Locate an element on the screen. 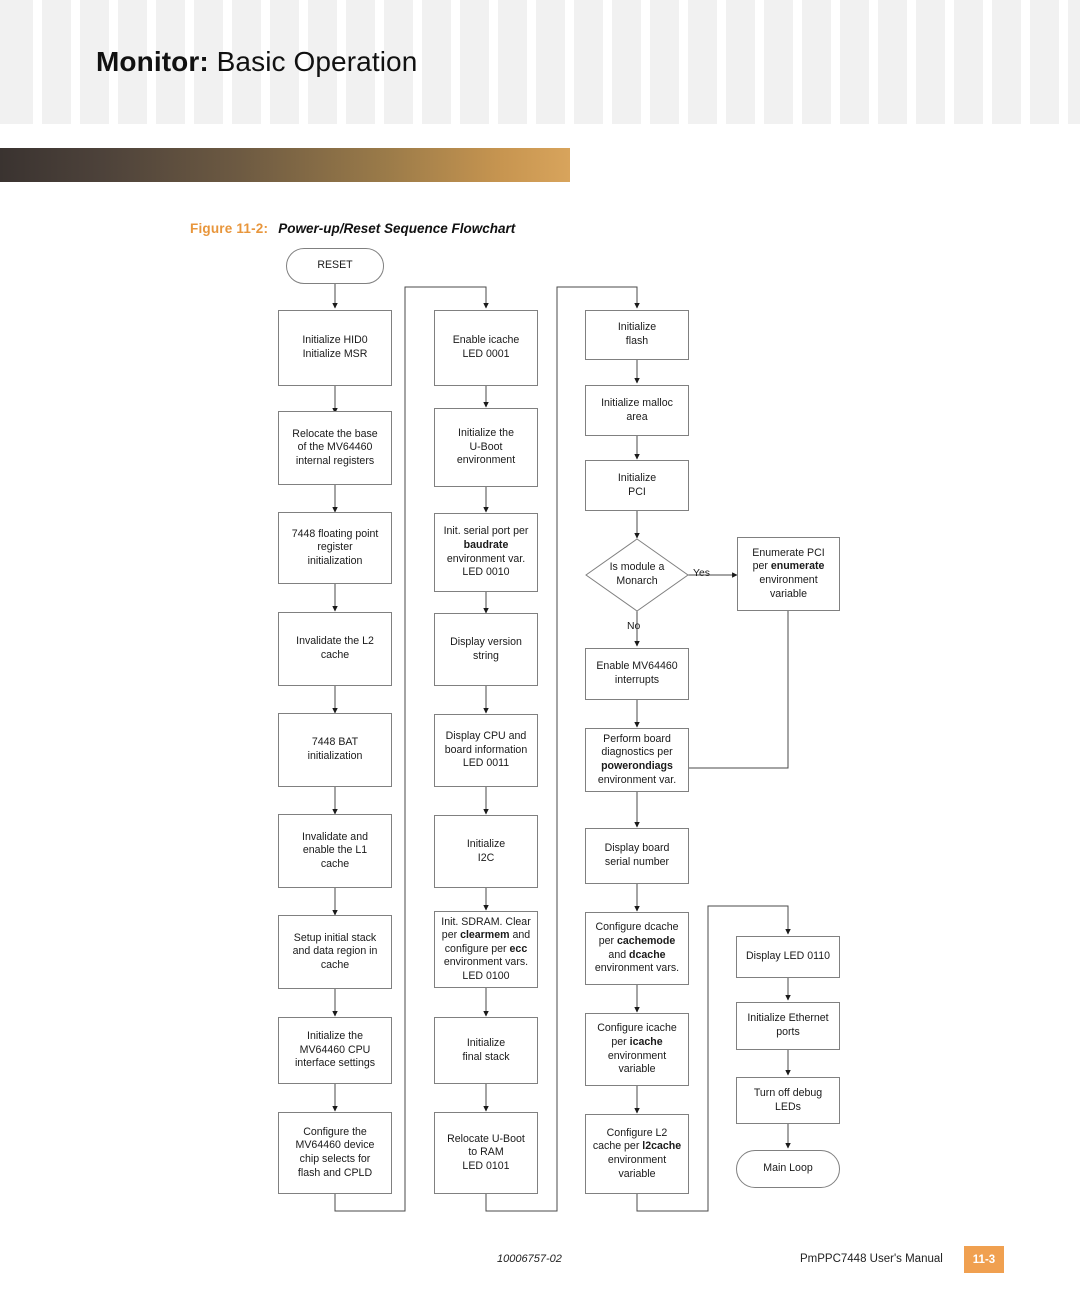 This screenshot has height=1296, width=1080. node-invalidate-l2-label: Invalidate the L2 cache is located at coordinates (335, 648).